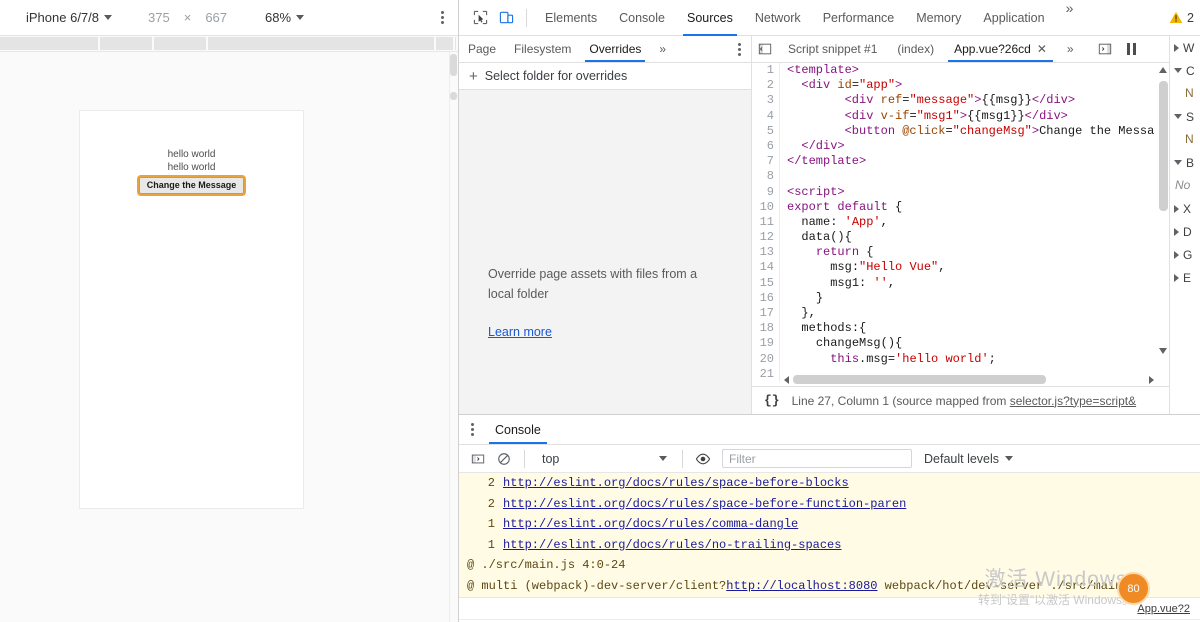  I want to click on code-line, so click(978, 176).